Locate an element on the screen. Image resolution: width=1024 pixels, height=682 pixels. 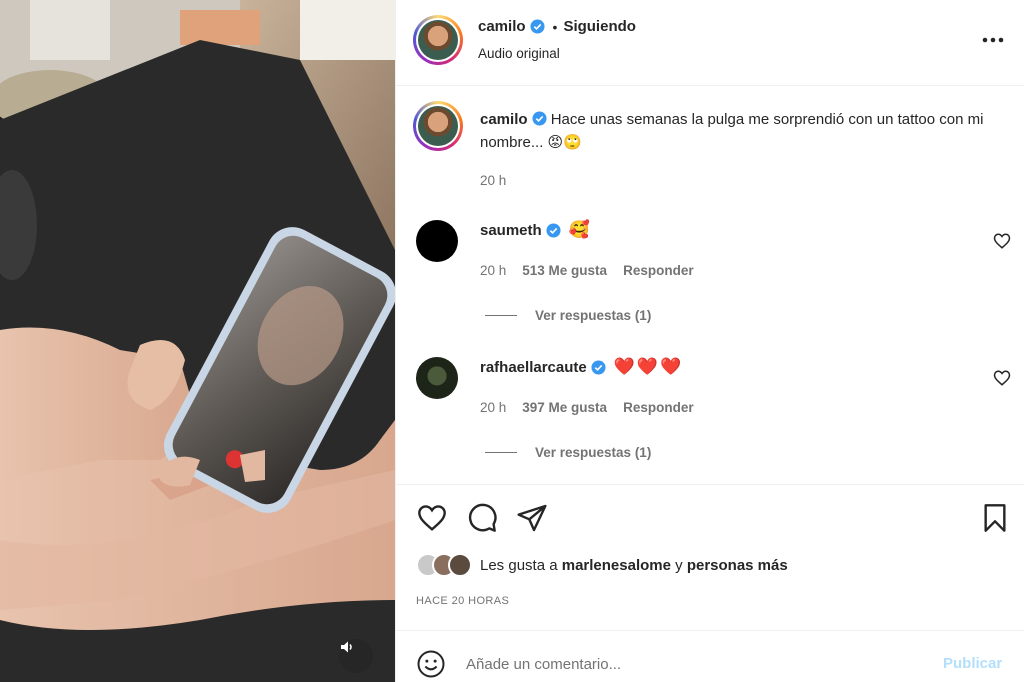
likes-joiner: y is located at coordinates (679, 565).